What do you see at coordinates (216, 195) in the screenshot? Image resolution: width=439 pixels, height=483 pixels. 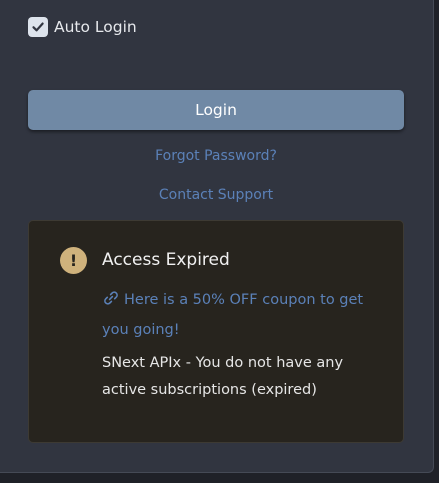 I see `contact-support-link: Contact Support` at bounding box center [216, 195].